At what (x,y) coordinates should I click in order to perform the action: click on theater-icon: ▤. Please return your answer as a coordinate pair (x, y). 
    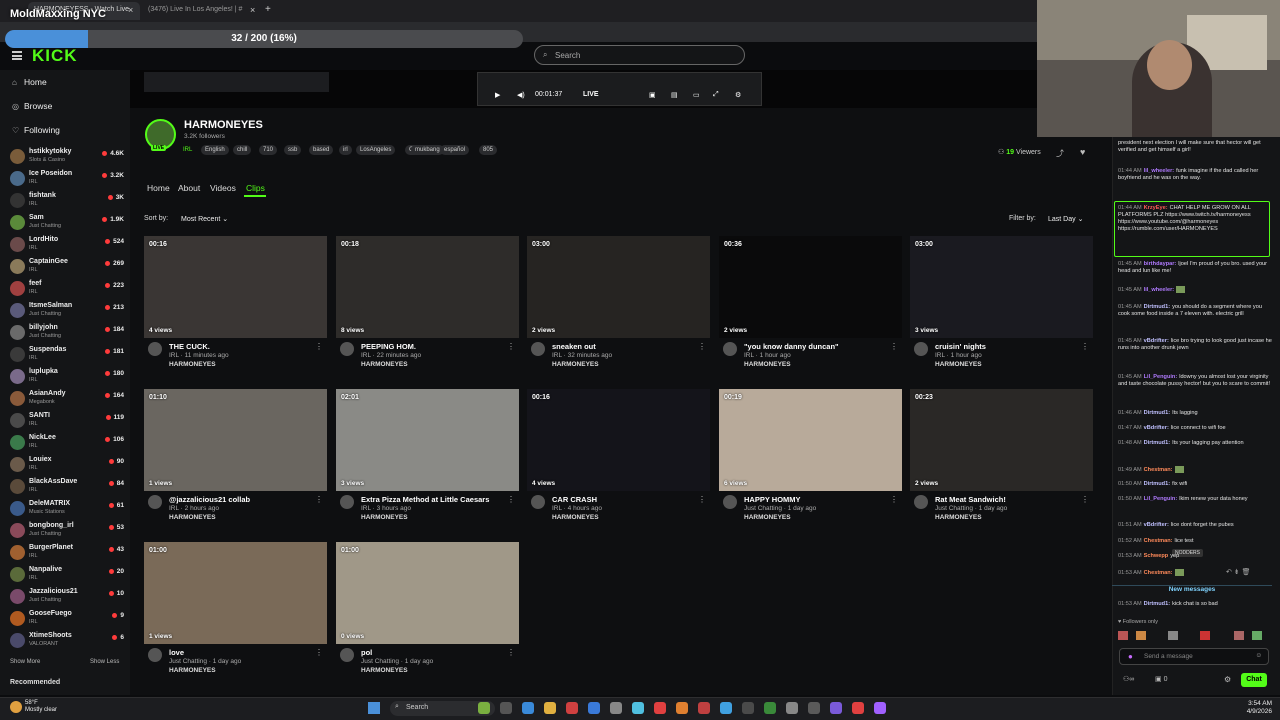
    Looking at the image, I should click on (674, 95).